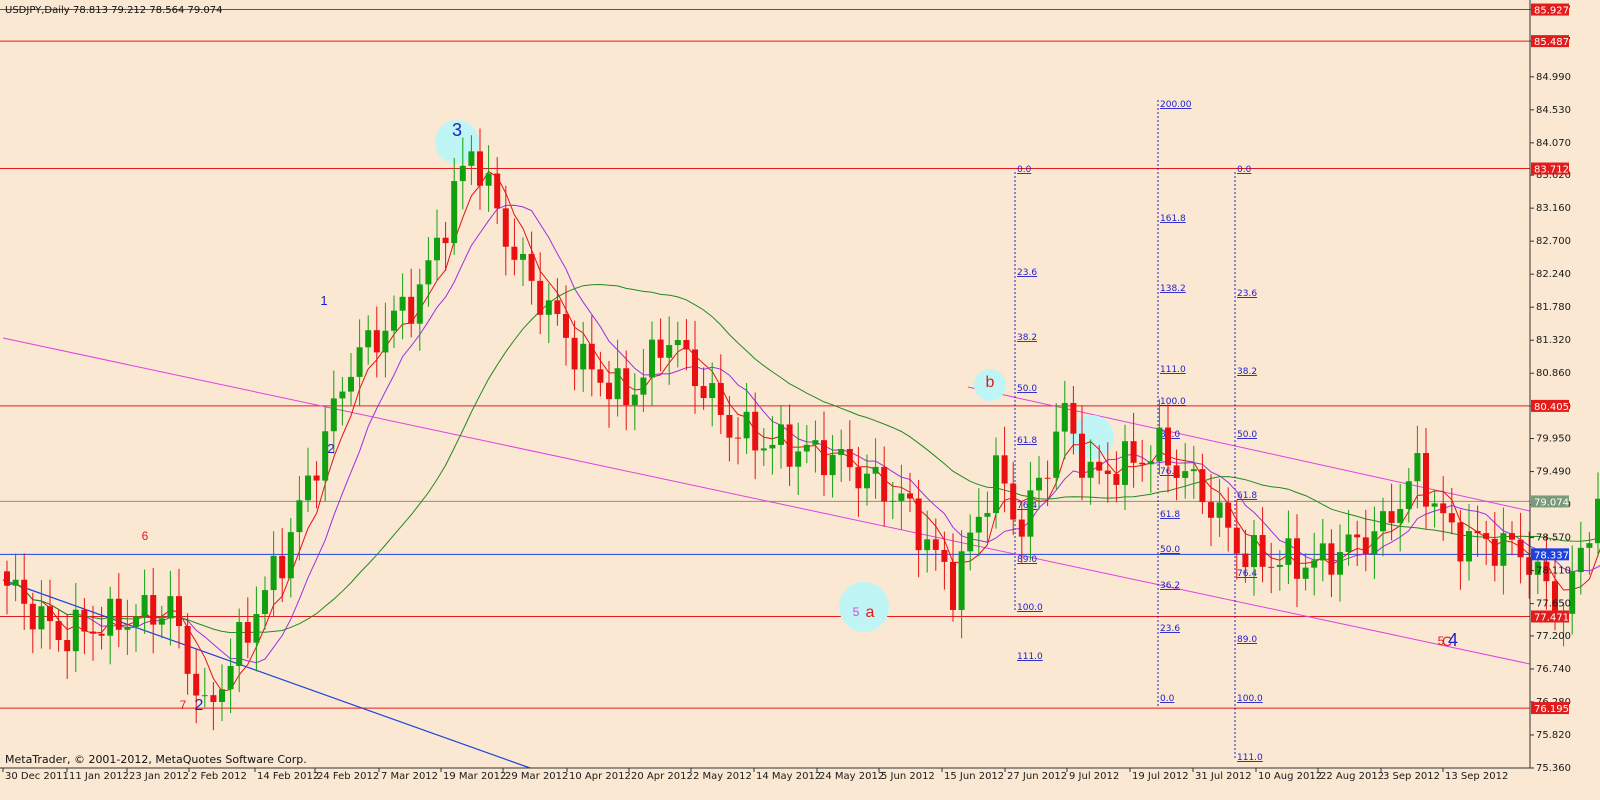 This screenshot has width=1600, height=800. I want to click on price-tick-label: 76.740, so click(1553, 669).